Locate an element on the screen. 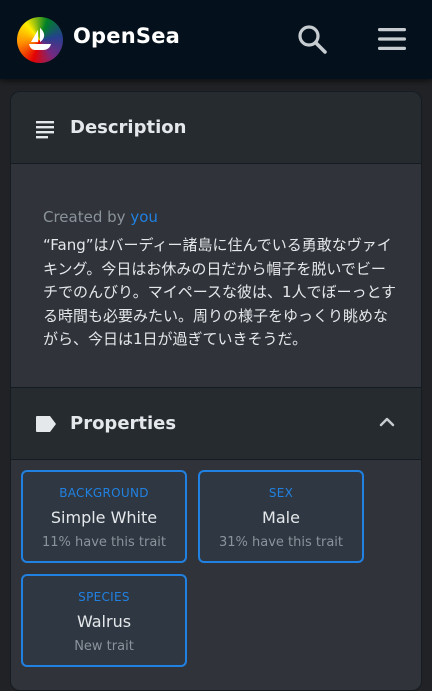  trait-type: SEX is located at coordinates (281, 493).